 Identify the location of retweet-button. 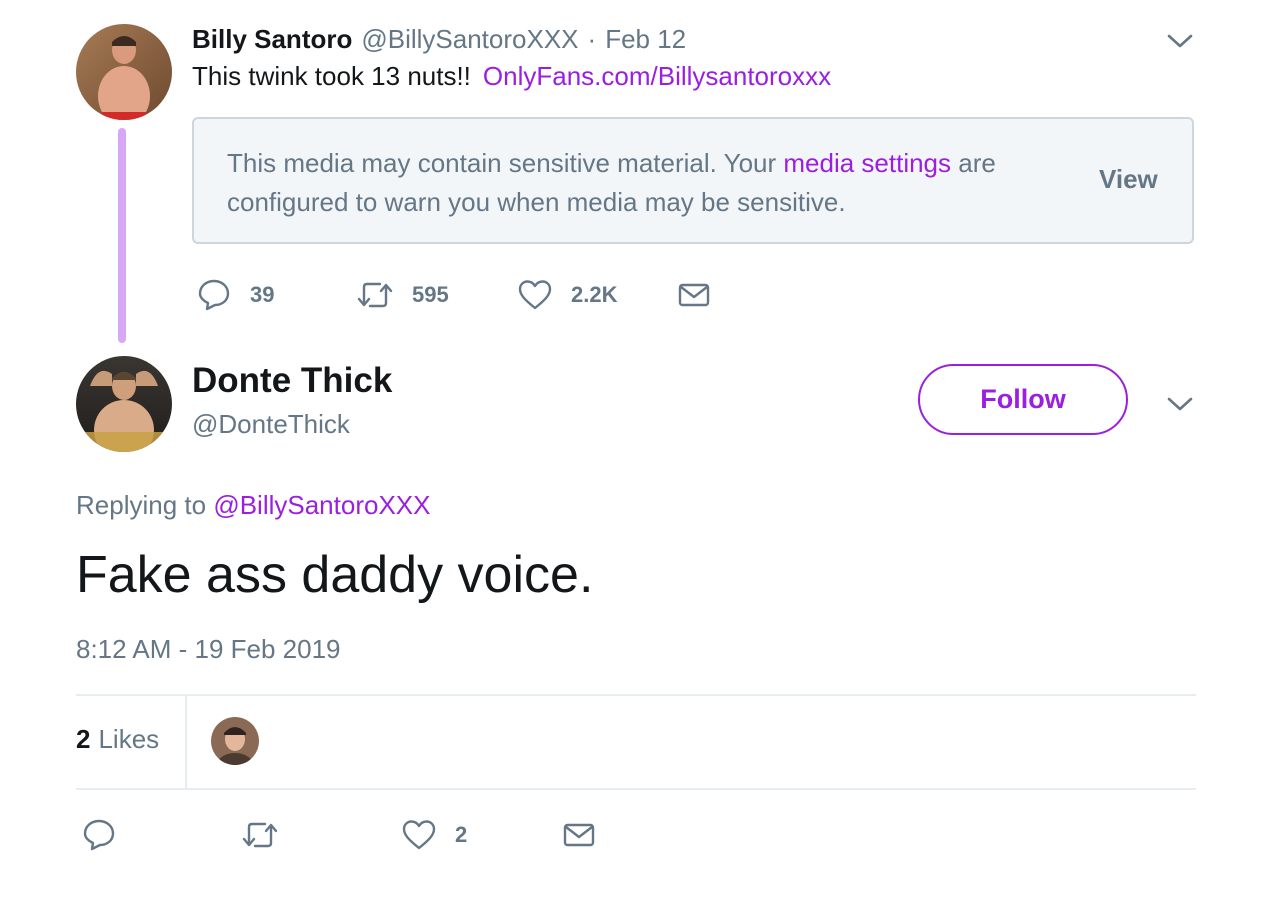
(260, 835).